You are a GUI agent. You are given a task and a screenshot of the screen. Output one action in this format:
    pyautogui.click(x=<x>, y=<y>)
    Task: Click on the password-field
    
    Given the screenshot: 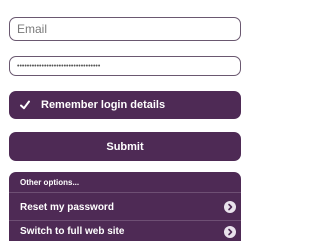 What is the action you would take?
    pyautogui.click(x=125, y=66)
    